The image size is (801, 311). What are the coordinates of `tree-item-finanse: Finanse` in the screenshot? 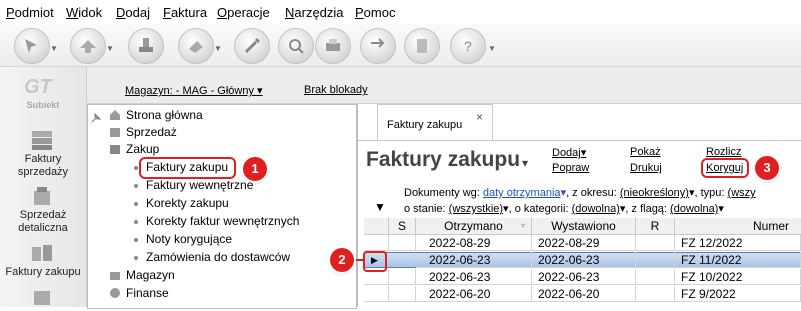 It's located at (147, 293).